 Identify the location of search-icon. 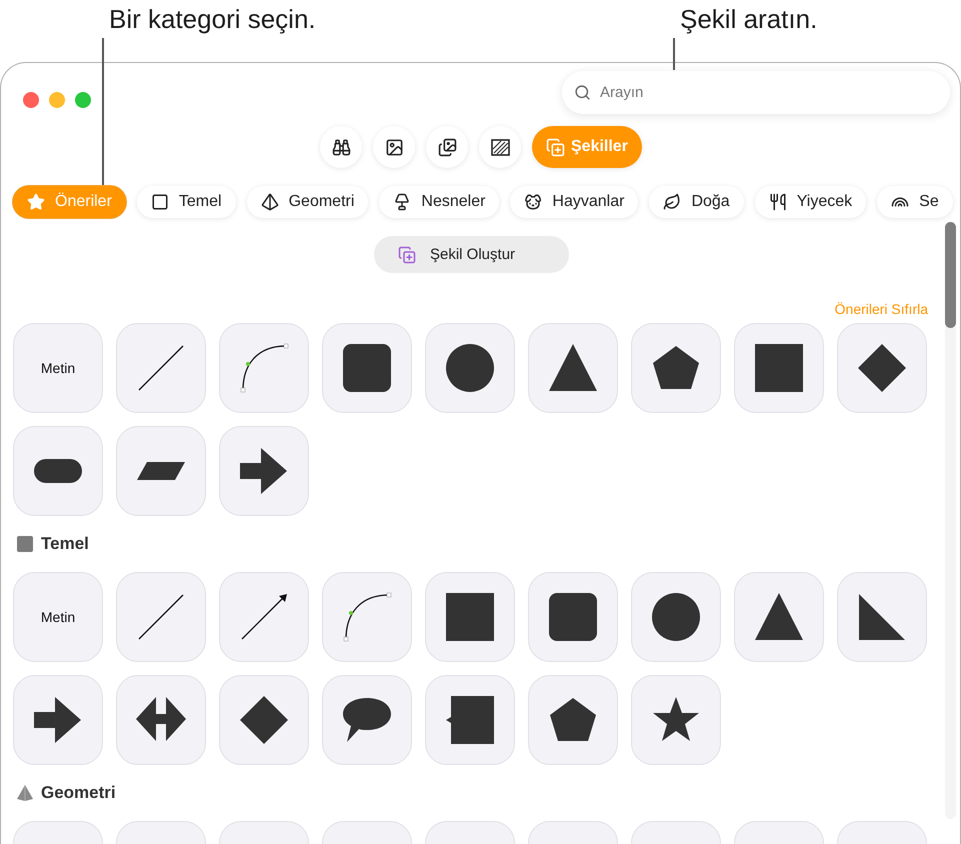
(582, 92).